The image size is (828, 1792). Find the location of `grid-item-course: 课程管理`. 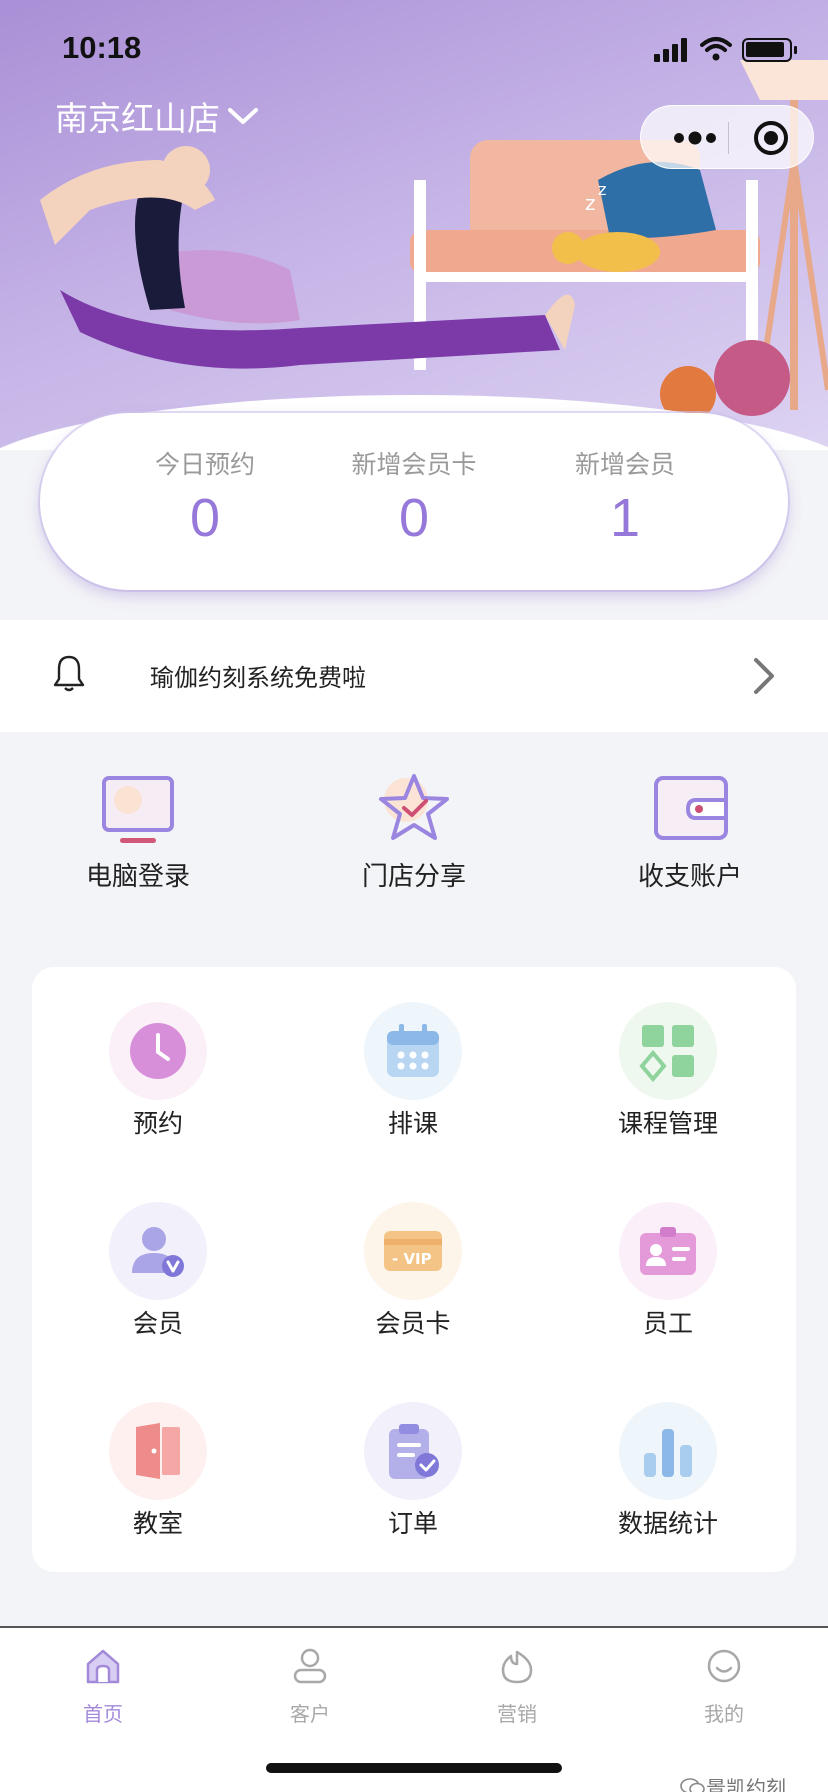

grid-item-course: 课程管理 is located at coordinates (668, 1071).